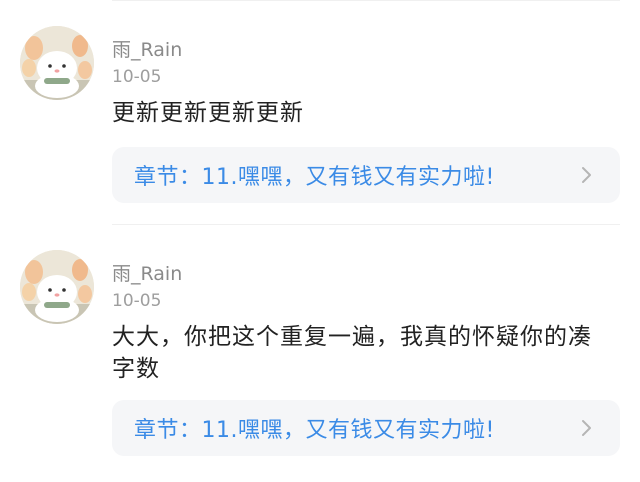 This screenshot has width=640, height=482. I want to click on comment-content: 更新更新更新更新, so click(208, 113).